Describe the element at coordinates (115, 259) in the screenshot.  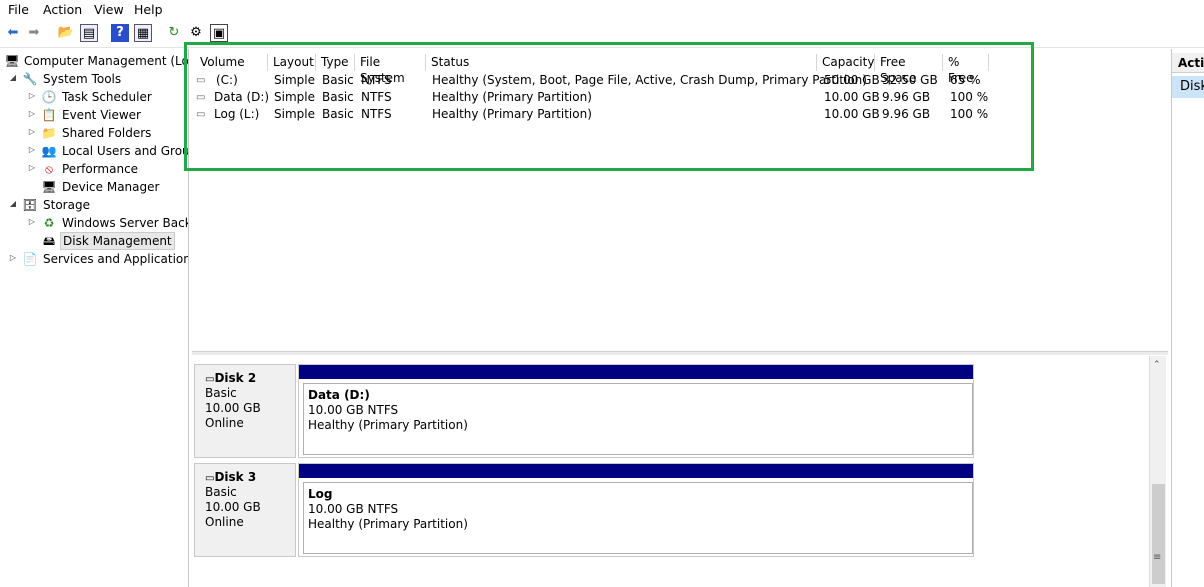
I see `tree-services-applications: Services and Applications` at that location.